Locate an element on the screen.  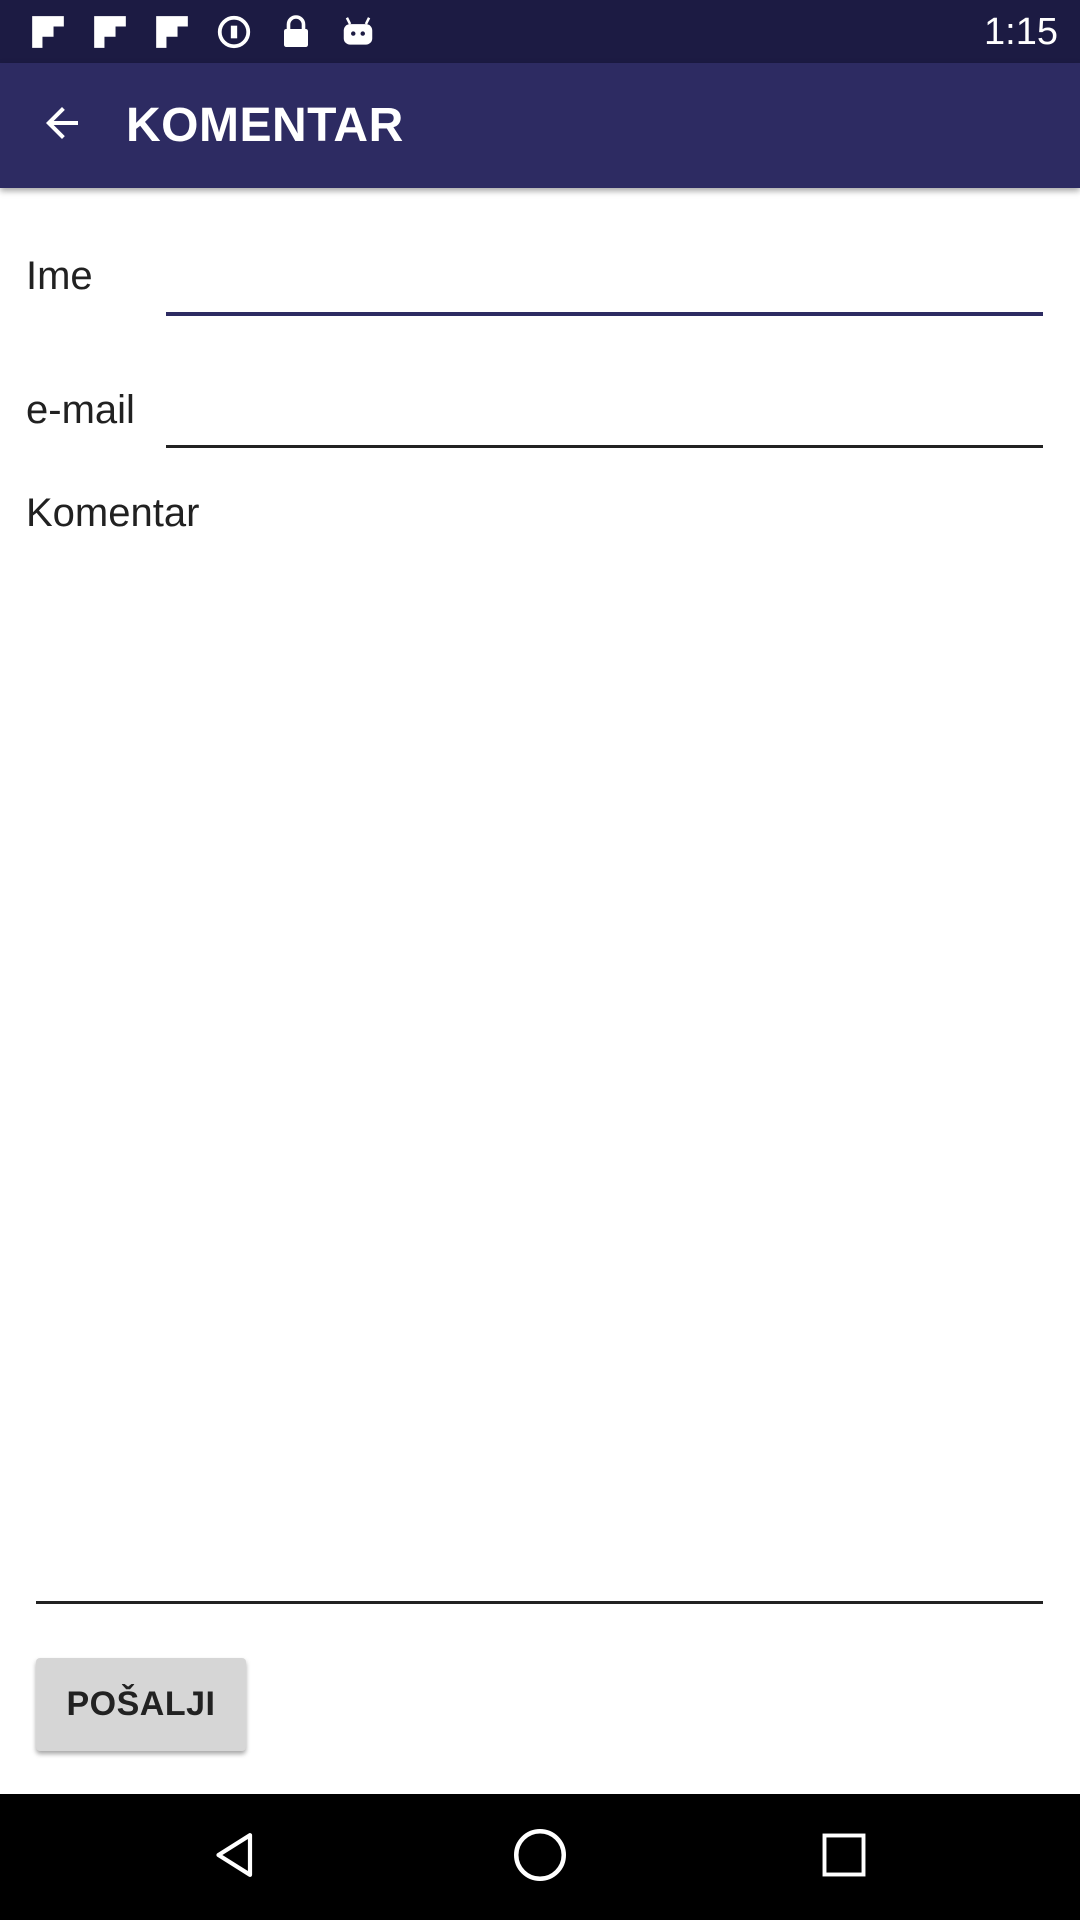
app-bar: KOMENTAR is located at coordinates (540, 125).